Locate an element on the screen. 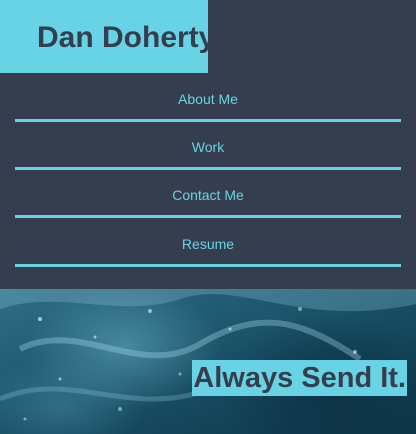 This screenshot has width=416, height=434. nav-item-work: Work is located at coordinates (208, 150).